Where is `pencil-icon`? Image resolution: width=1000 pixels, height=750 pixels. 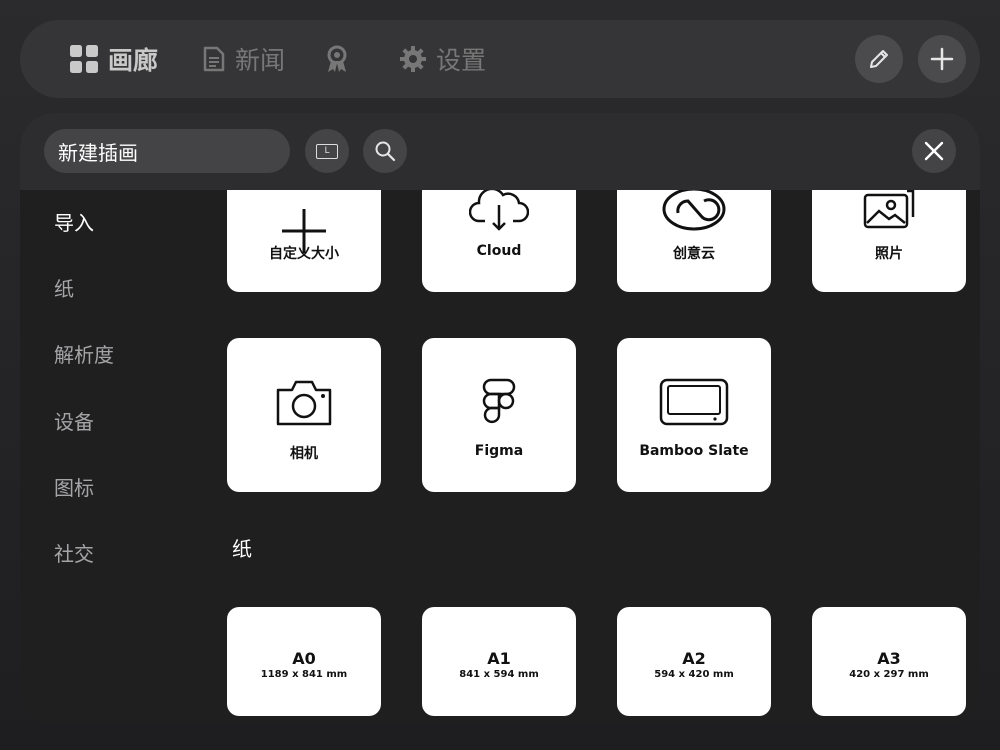 pencil-icon is located at coordinates (879, 59).